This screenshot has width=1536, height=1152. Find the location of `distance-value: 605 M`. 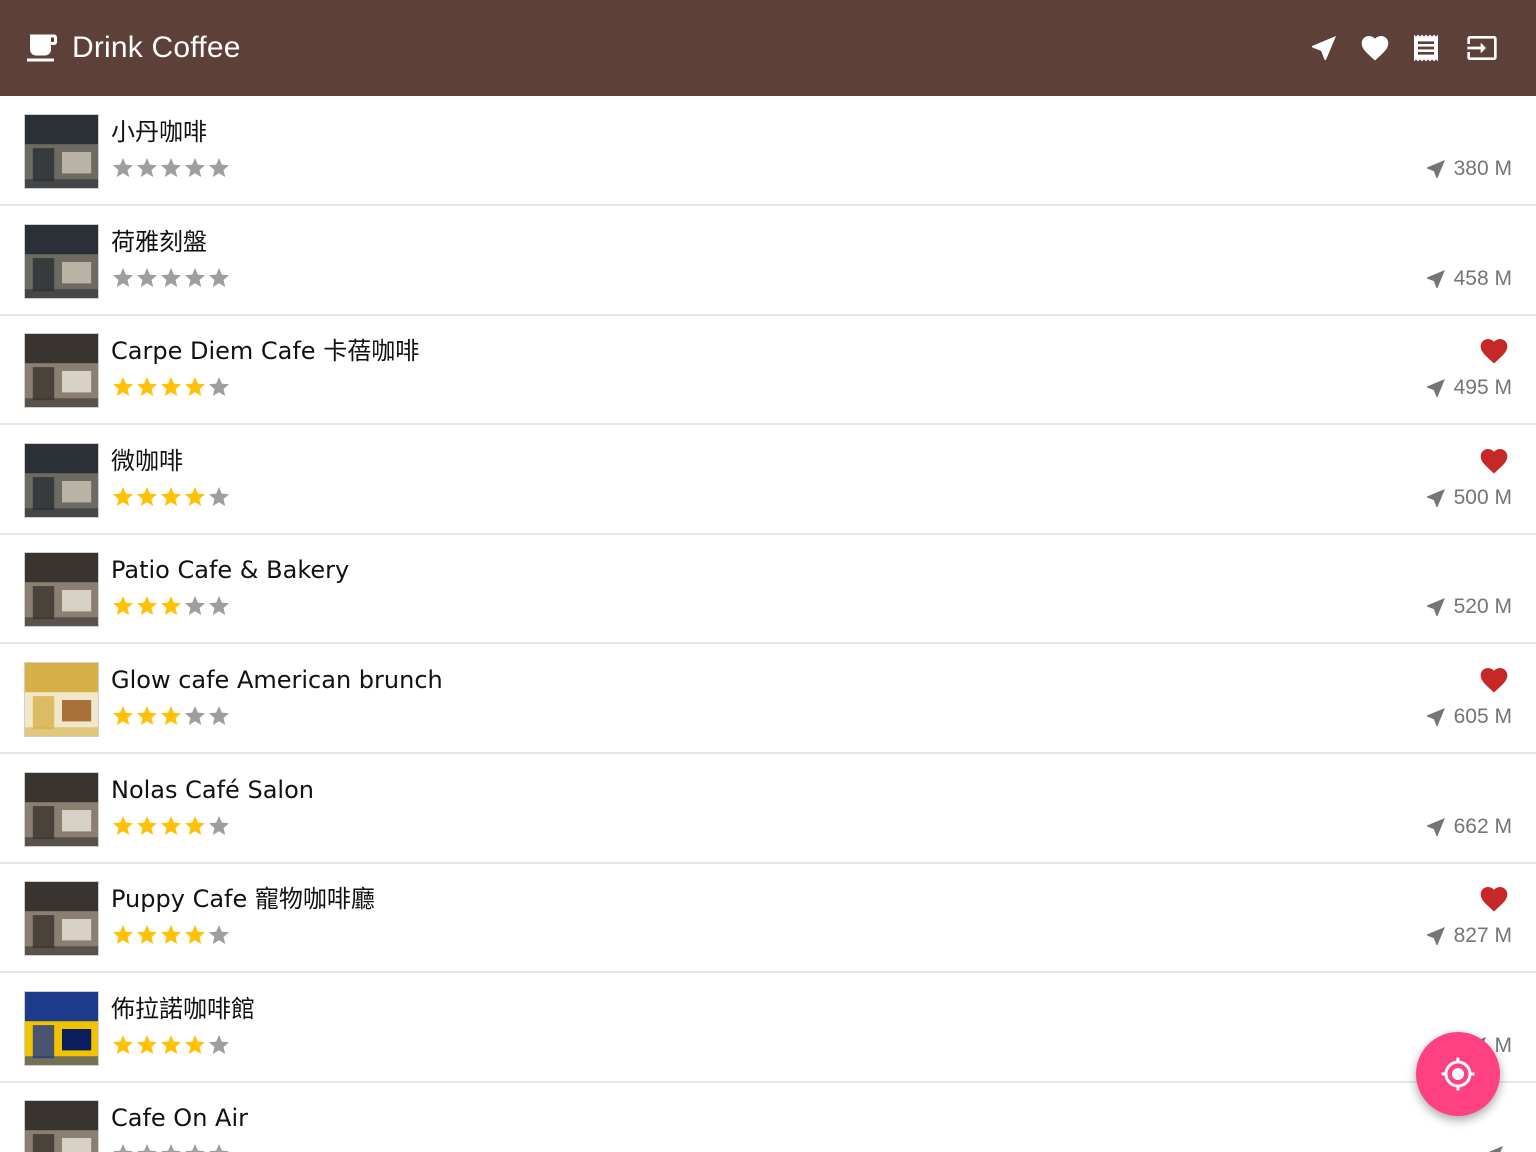

distance-value: 605 M is located at coordinates (1482, 716).